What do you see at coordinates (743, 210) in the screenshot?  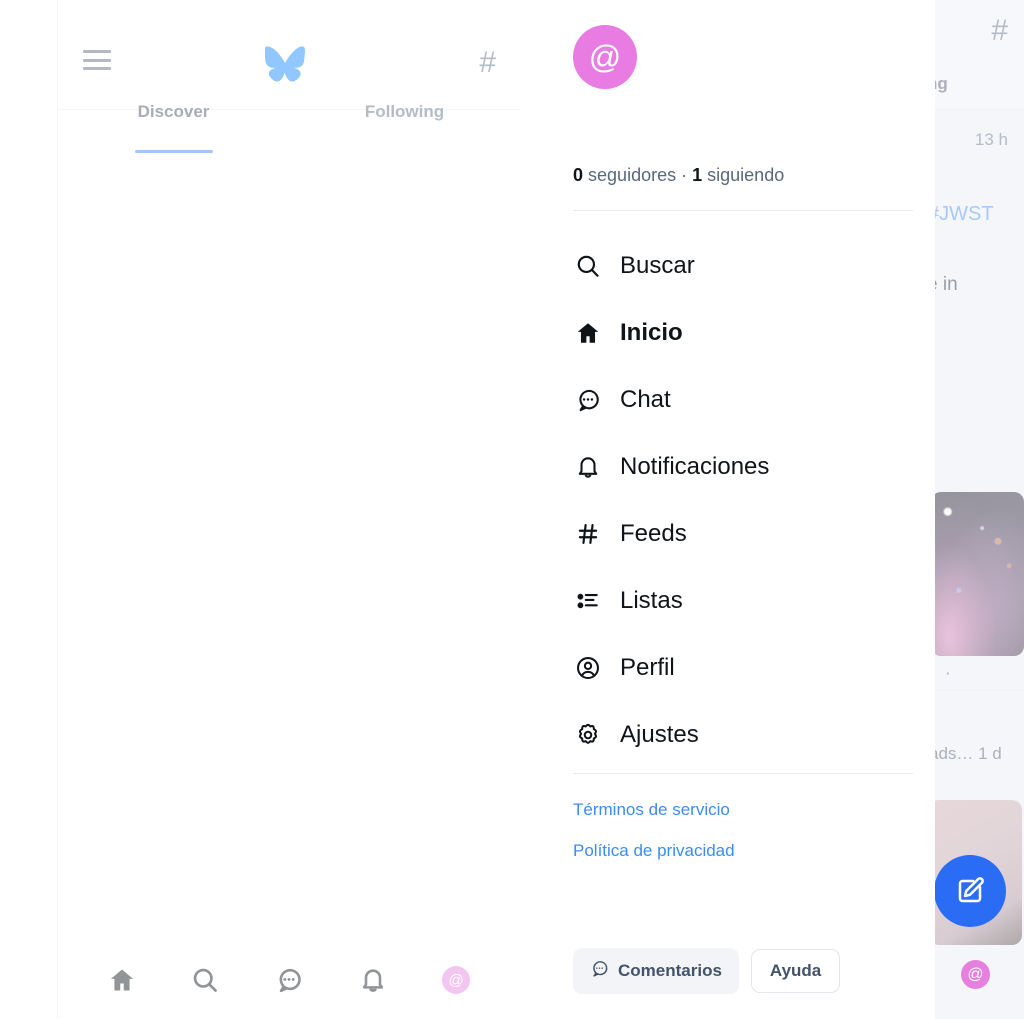 I see `drawer-divider-top` at bounding box center [743, 210].